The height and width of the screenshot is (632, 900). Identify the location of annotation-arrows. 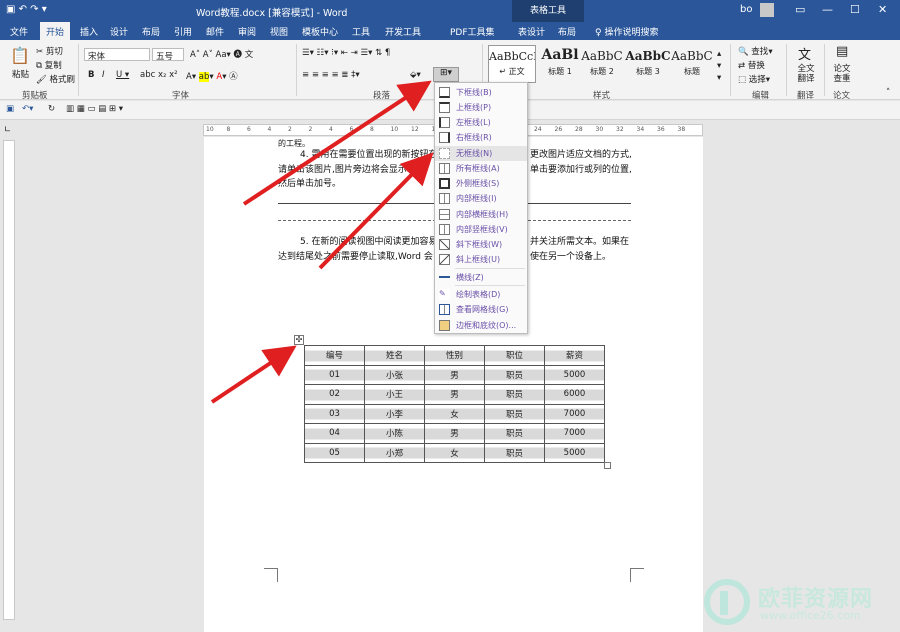
(322, 242).